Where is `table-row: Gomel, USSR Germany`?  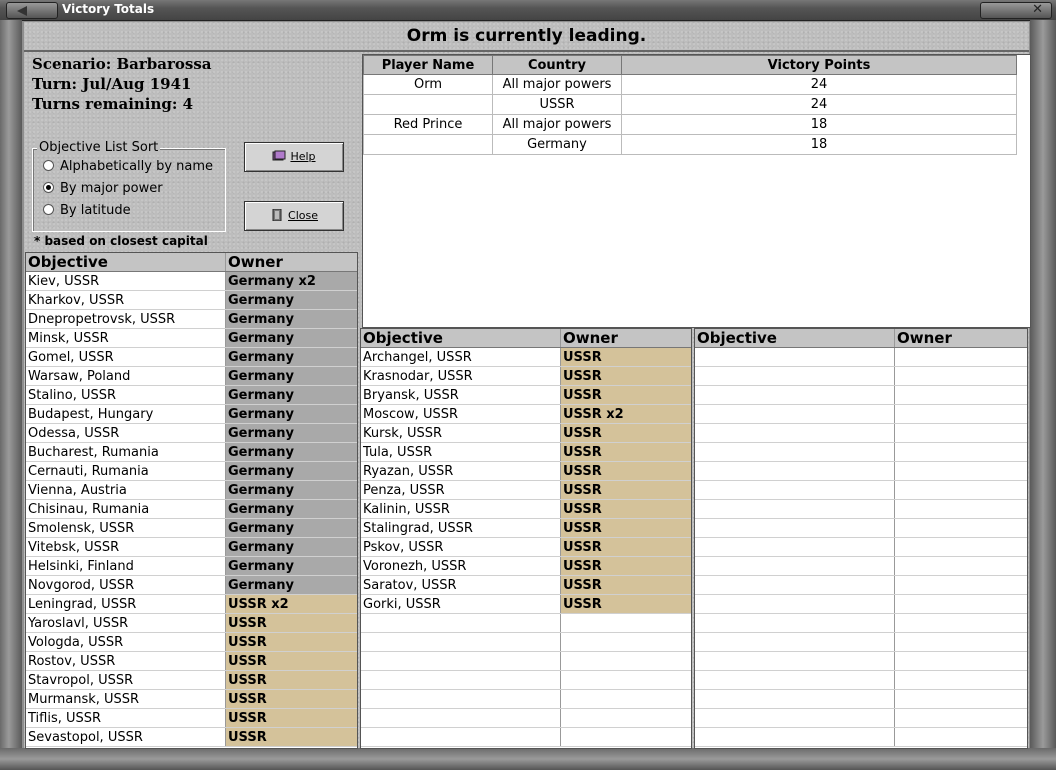
table-row: Gomel, USSR Germany is located at coordinates (191, 357).